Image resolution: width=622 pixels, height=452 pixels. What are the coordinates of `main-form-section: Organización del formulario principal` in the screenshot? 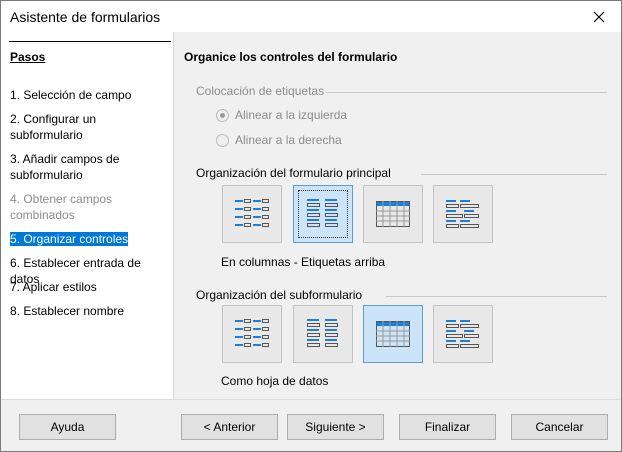 It's located at (293, 173).